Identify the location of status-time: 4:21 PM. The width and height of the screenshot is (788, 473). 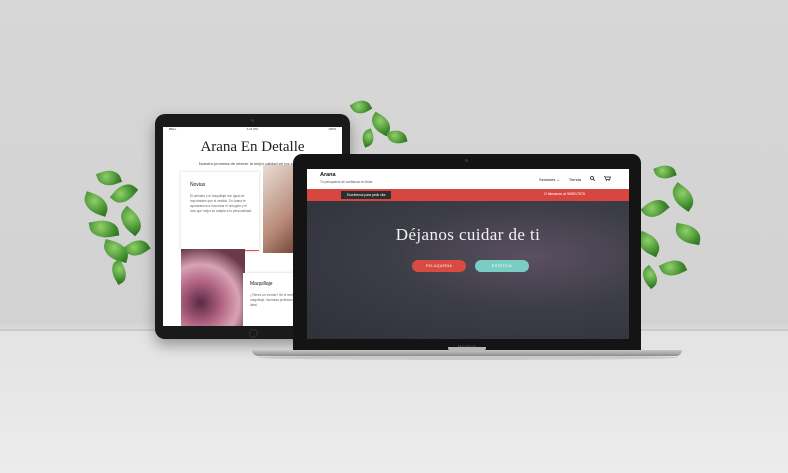
(252, 129).